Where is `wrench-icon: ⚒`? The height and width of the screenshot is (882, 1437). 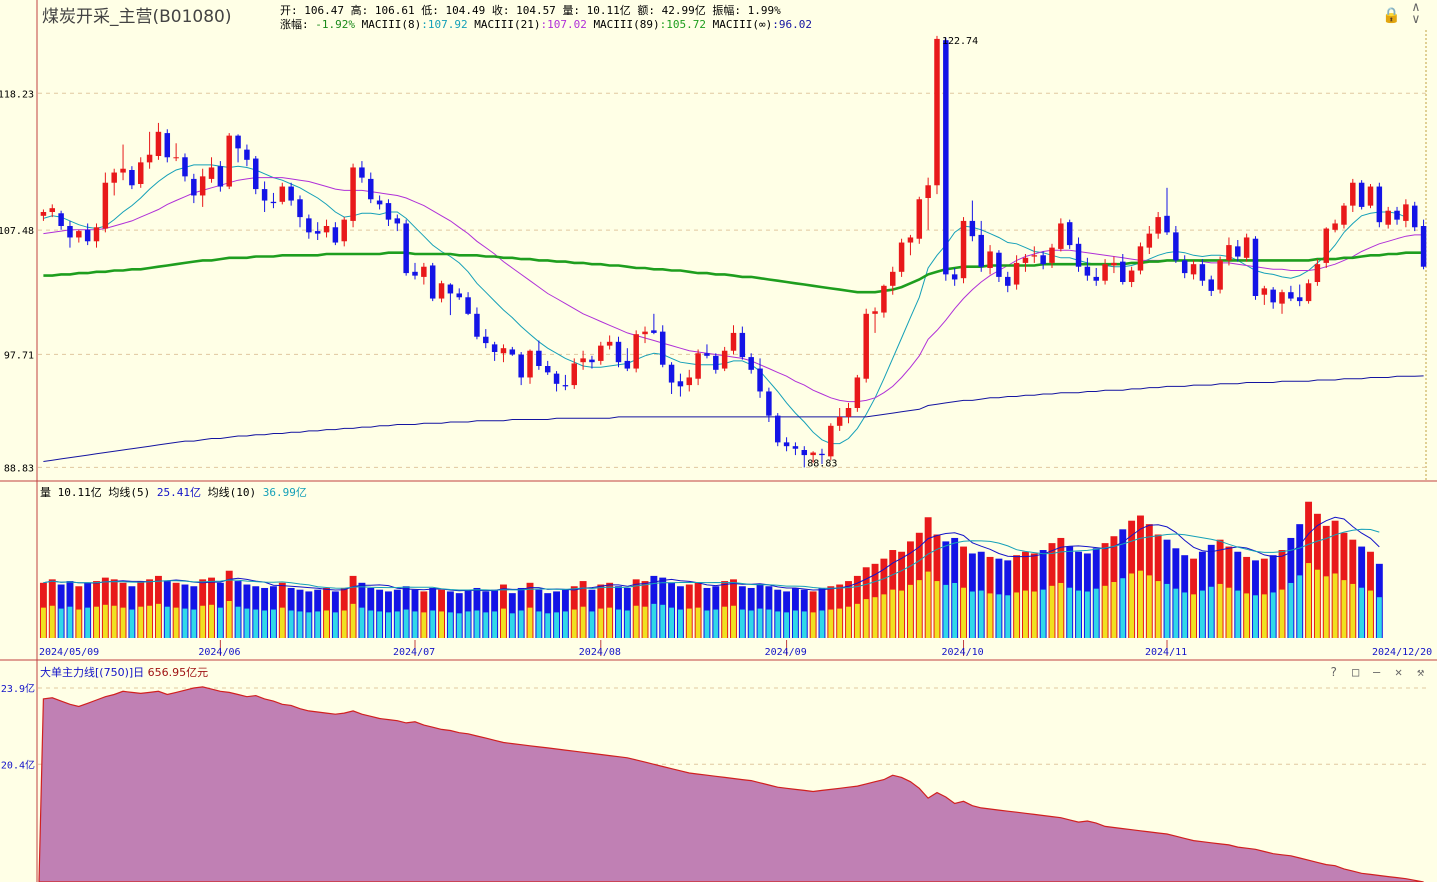 wrench-icon: ⚒ is located at coordinates (1420, 672).